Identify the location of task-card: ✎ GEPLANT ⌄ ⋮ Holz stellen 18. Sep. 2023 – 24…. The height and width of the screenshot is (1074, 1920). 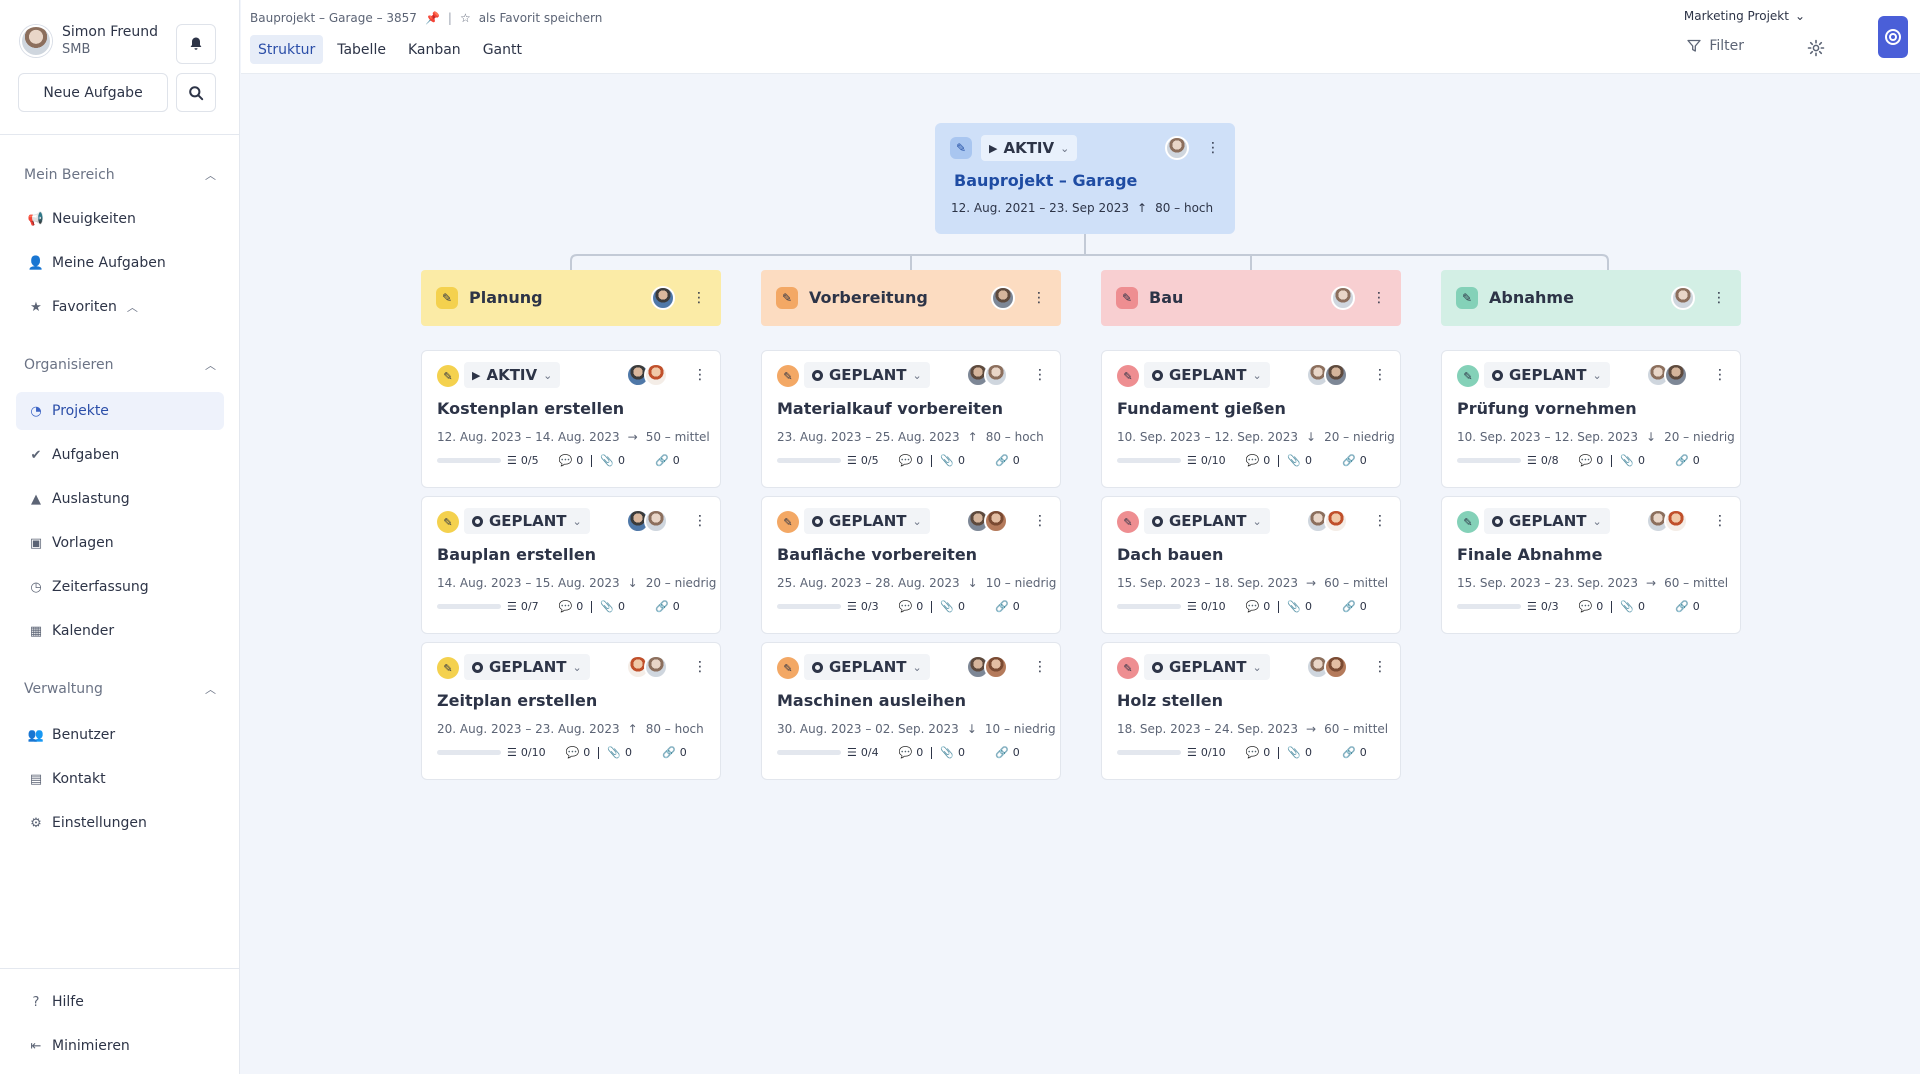
(1251, 711).